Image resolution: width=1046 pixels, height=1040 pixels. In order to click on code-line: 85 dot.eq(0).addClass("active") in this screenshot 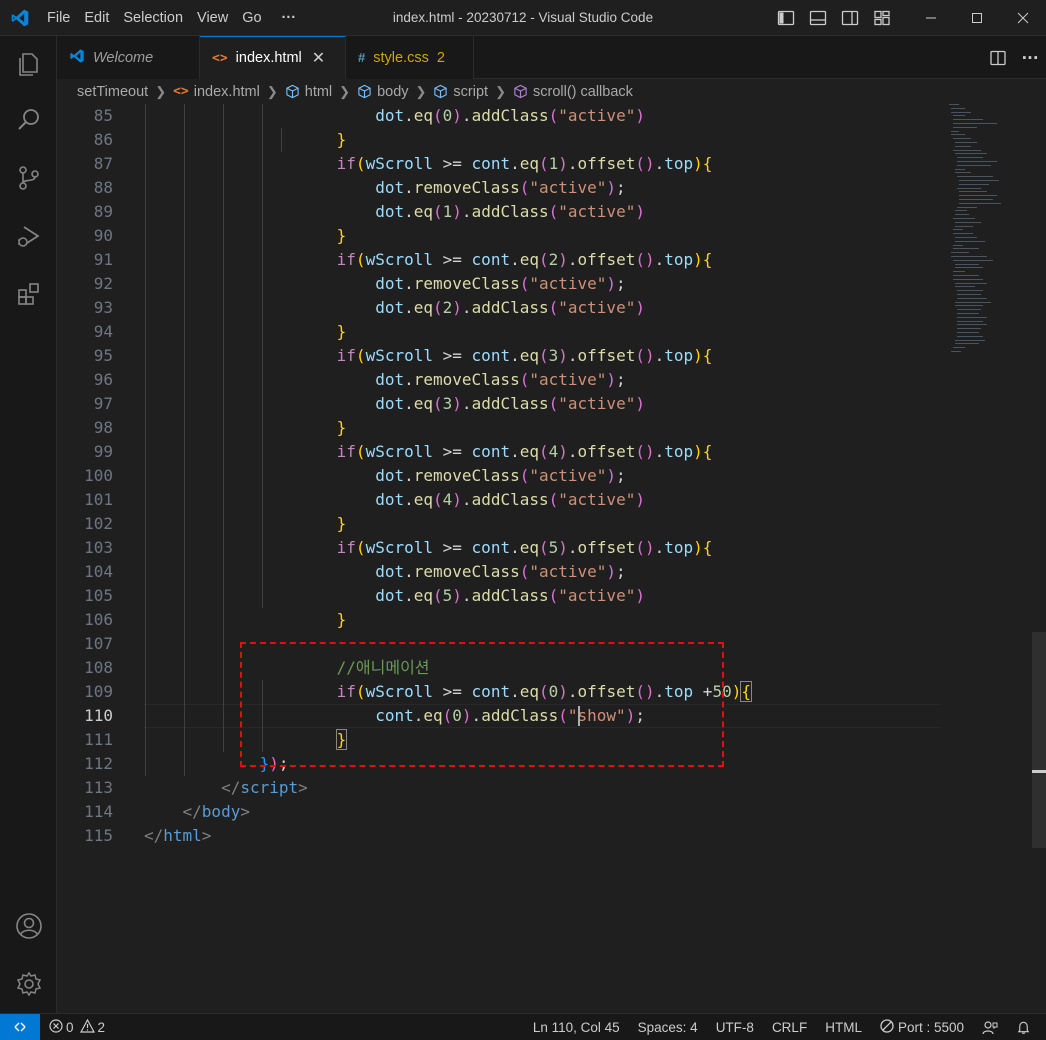, I will do `click(497, 116)`.